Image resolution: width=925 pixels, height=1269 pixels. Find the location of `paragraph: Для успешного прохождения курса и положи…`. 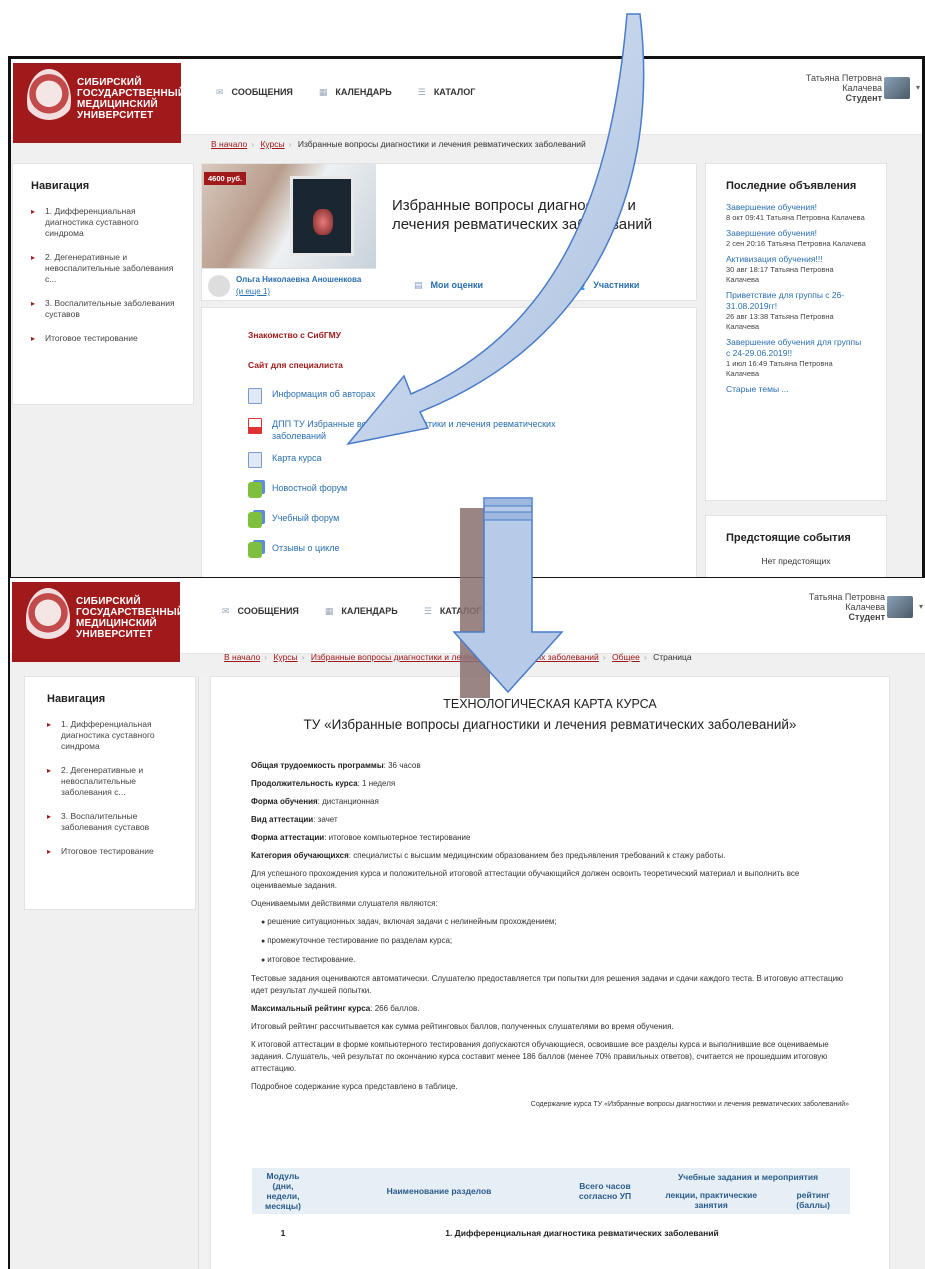

paragraph: Для успешного прохождения курса и положи… is located at coordinates (525, 879).